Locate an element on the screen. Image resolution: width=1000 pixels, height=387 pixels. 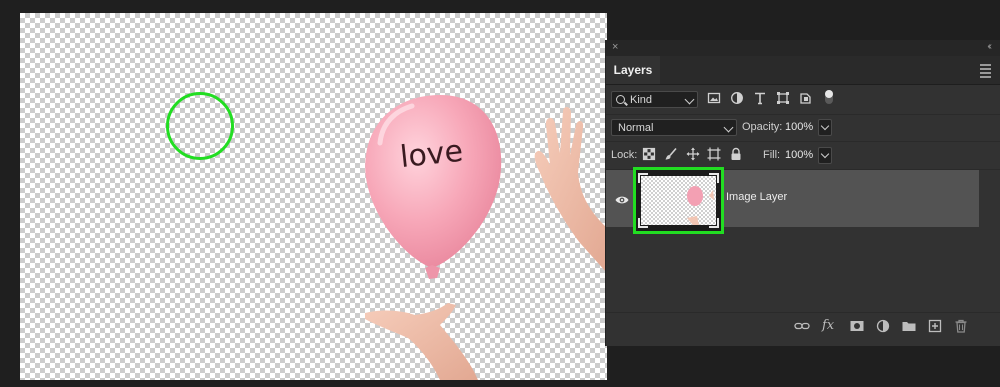
lock-label: Lock: is located at coordinates (624, 155).